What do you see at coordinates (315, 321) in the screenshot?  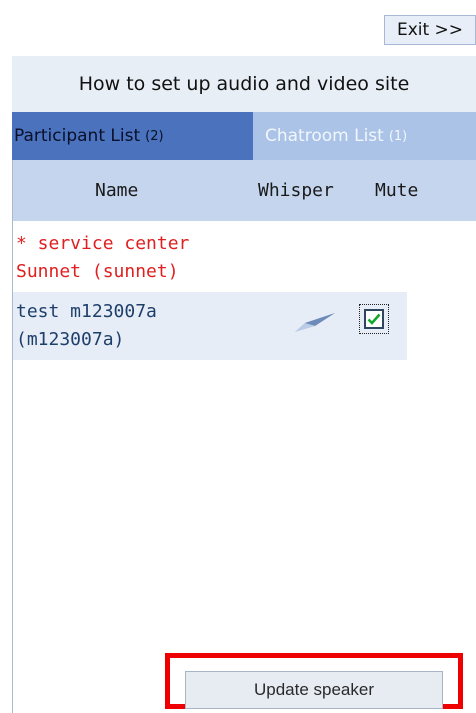 I see `paper-plane-icon` at bounding box center [315, 321].